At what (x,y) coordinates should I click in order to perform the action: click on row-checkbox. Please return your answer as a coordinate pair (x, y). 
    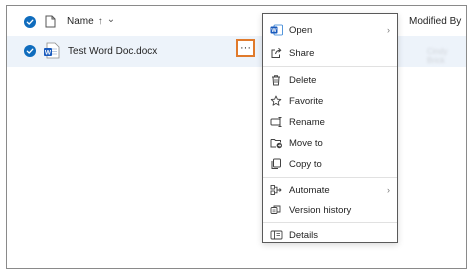
    Looking at the image, I should click on (30, 51).